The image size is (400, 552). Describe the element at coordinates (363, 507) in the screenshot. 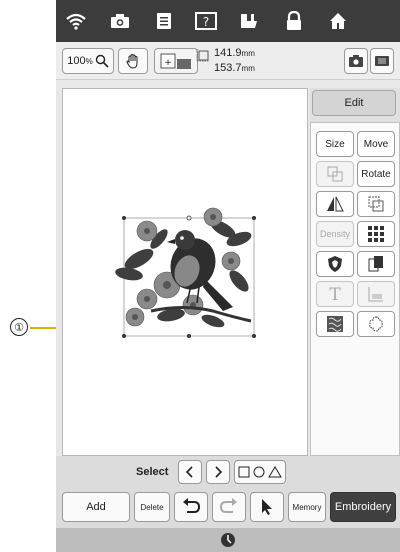

I see `embroidery-button: Embroidery` at that location.